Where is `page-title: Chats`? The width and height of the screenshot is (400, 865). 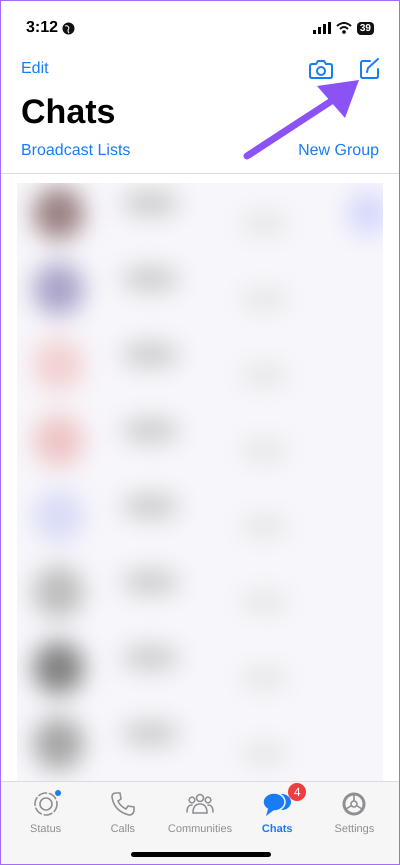
page-title: Chats is located at coordinates (68, 112).